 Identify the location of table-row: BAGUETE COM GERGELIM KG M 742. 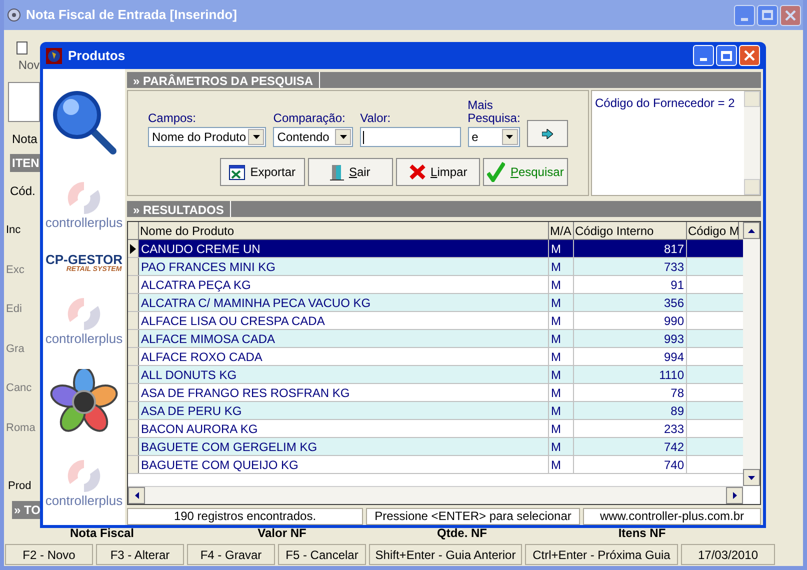
(435, 447).